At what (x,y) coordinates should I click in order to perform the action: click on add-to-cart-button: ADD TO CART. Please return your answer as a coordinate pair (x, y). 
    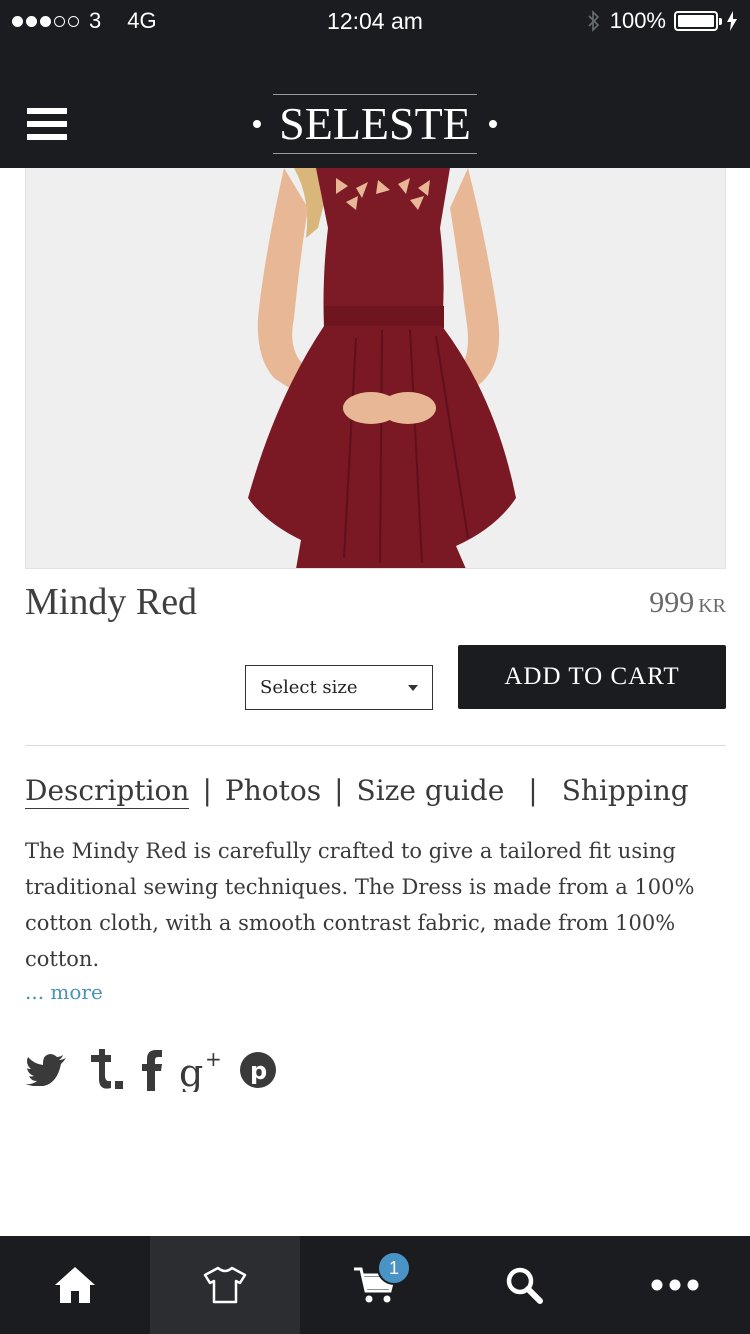
    Looking at the image, I should click on (592, 677).